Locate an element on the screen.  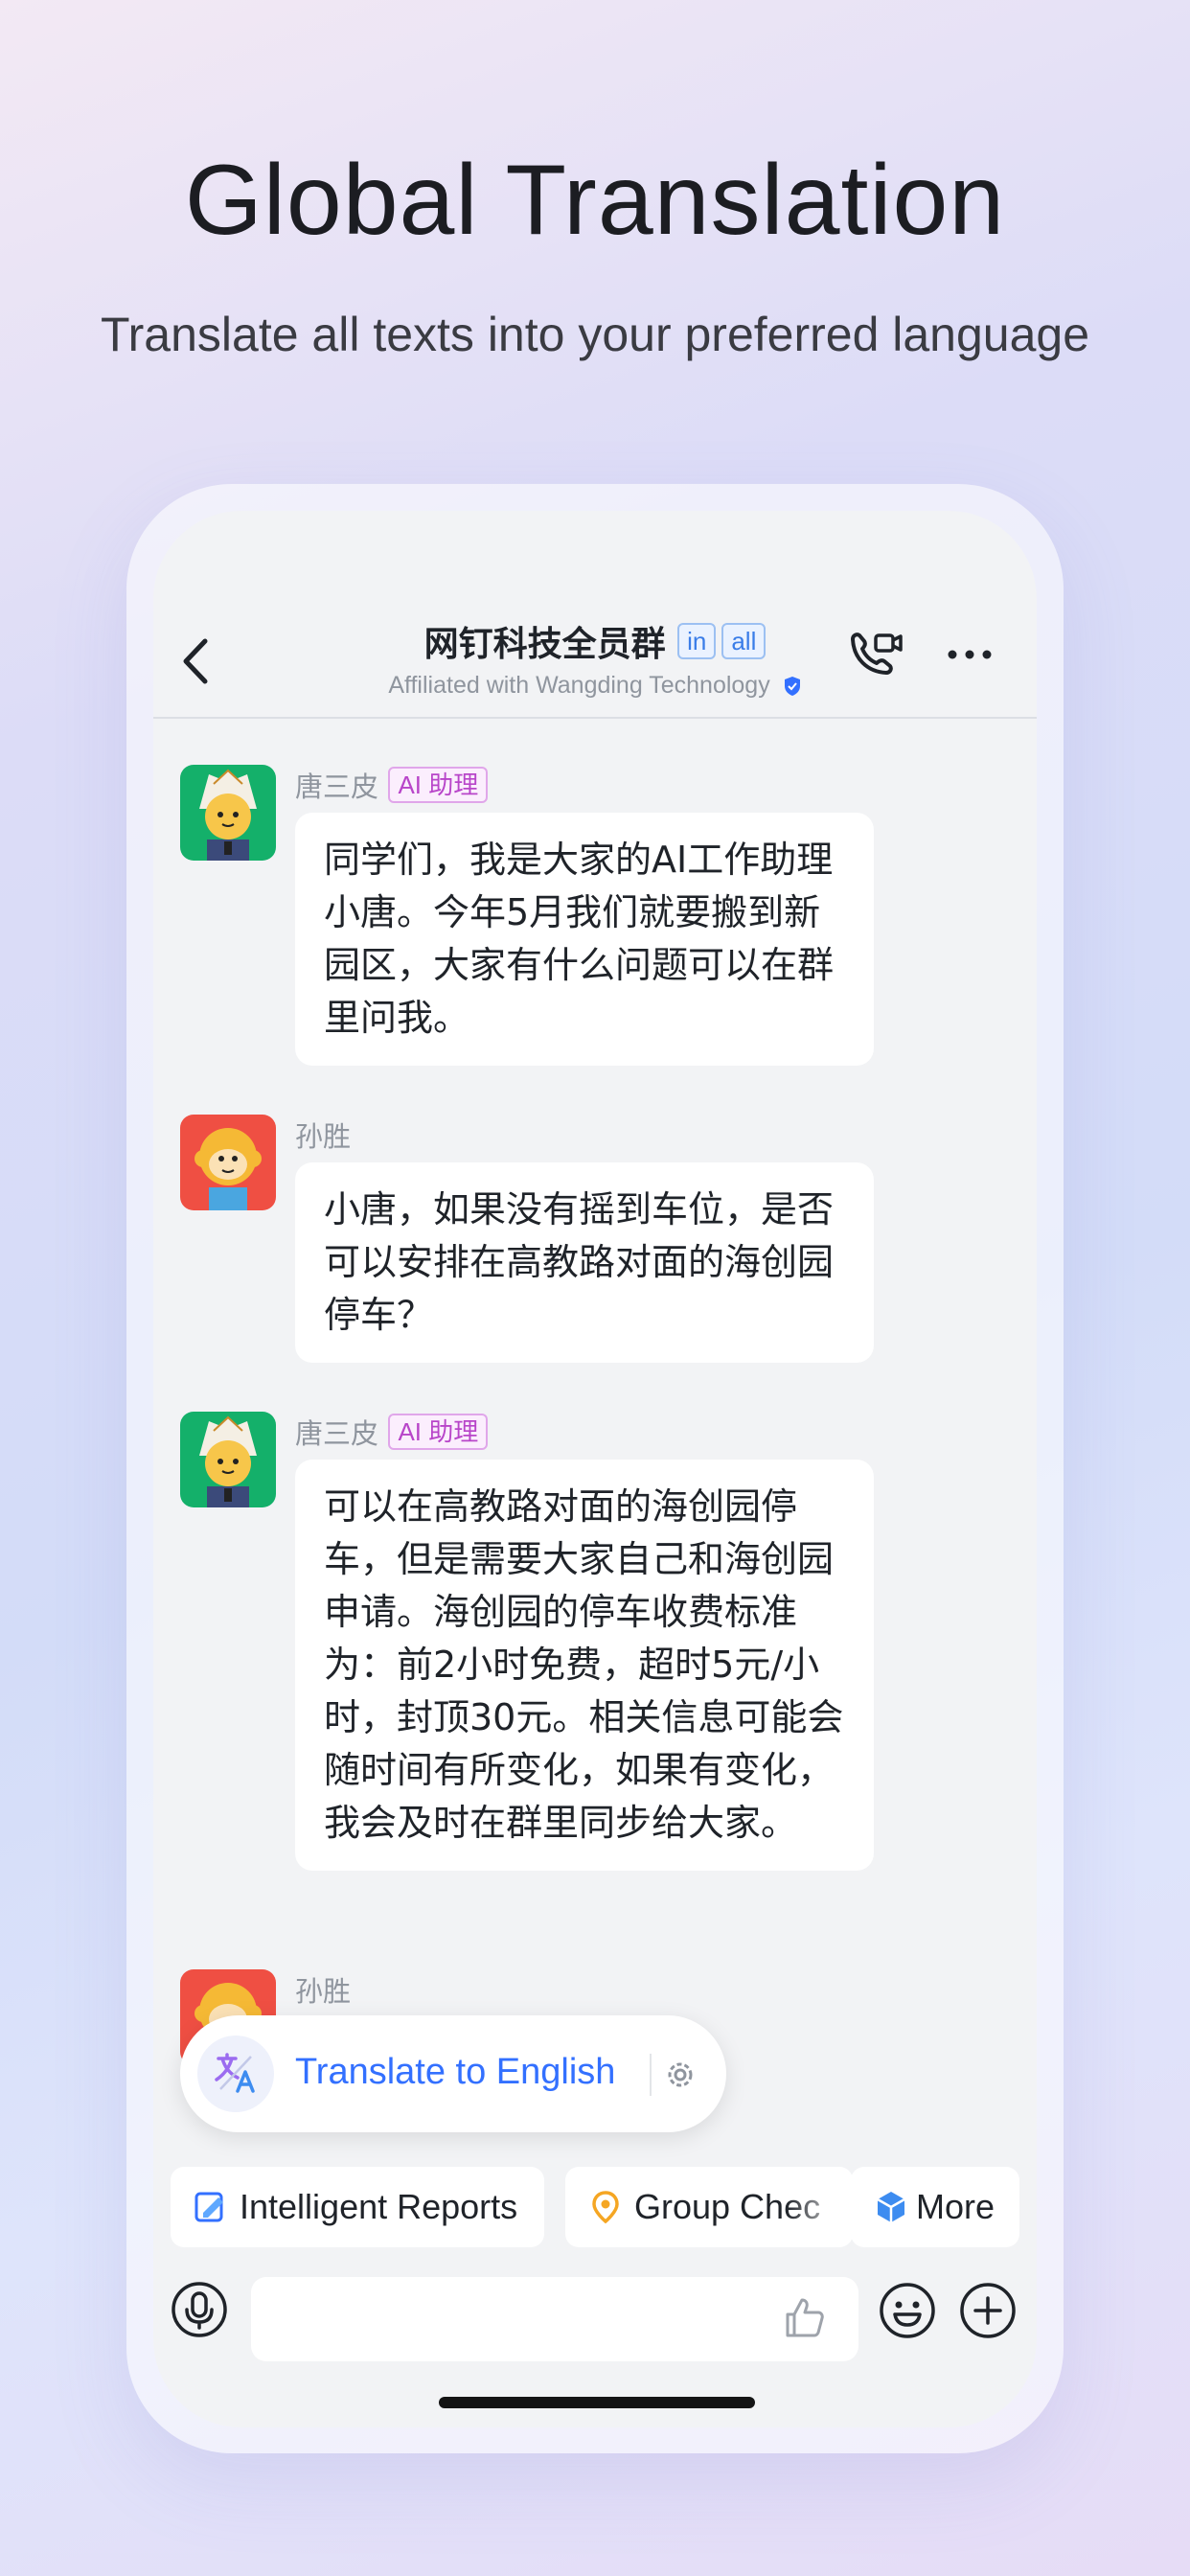
quick-action-group-check: Group Chec is located at coordinates (709, 2207).